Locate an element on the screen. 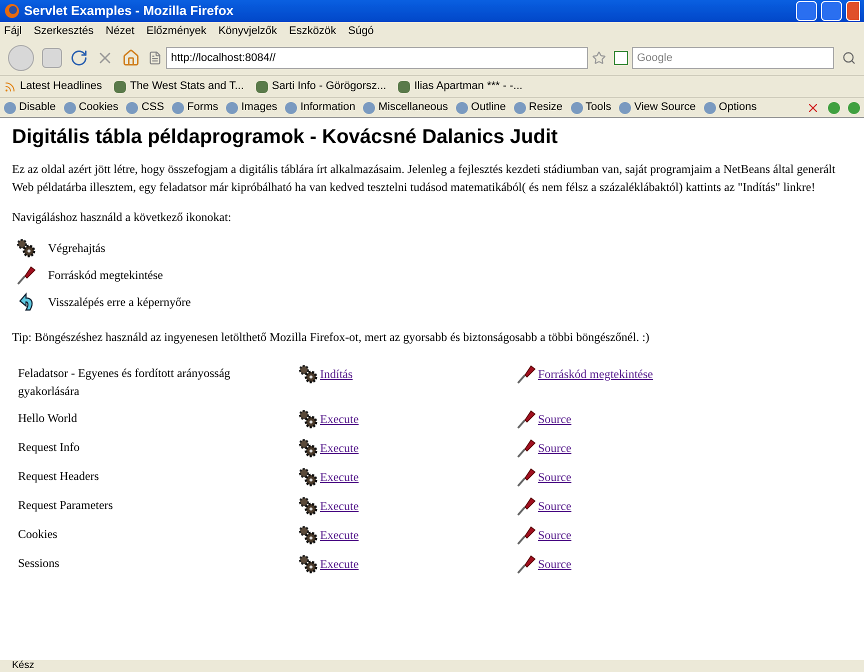 The height and width of the screenshot is (672, 864). page-heading: Digitális tábla példaprogramok - Kovácsné Dalanics Judit is located at coordinates (285, 137).